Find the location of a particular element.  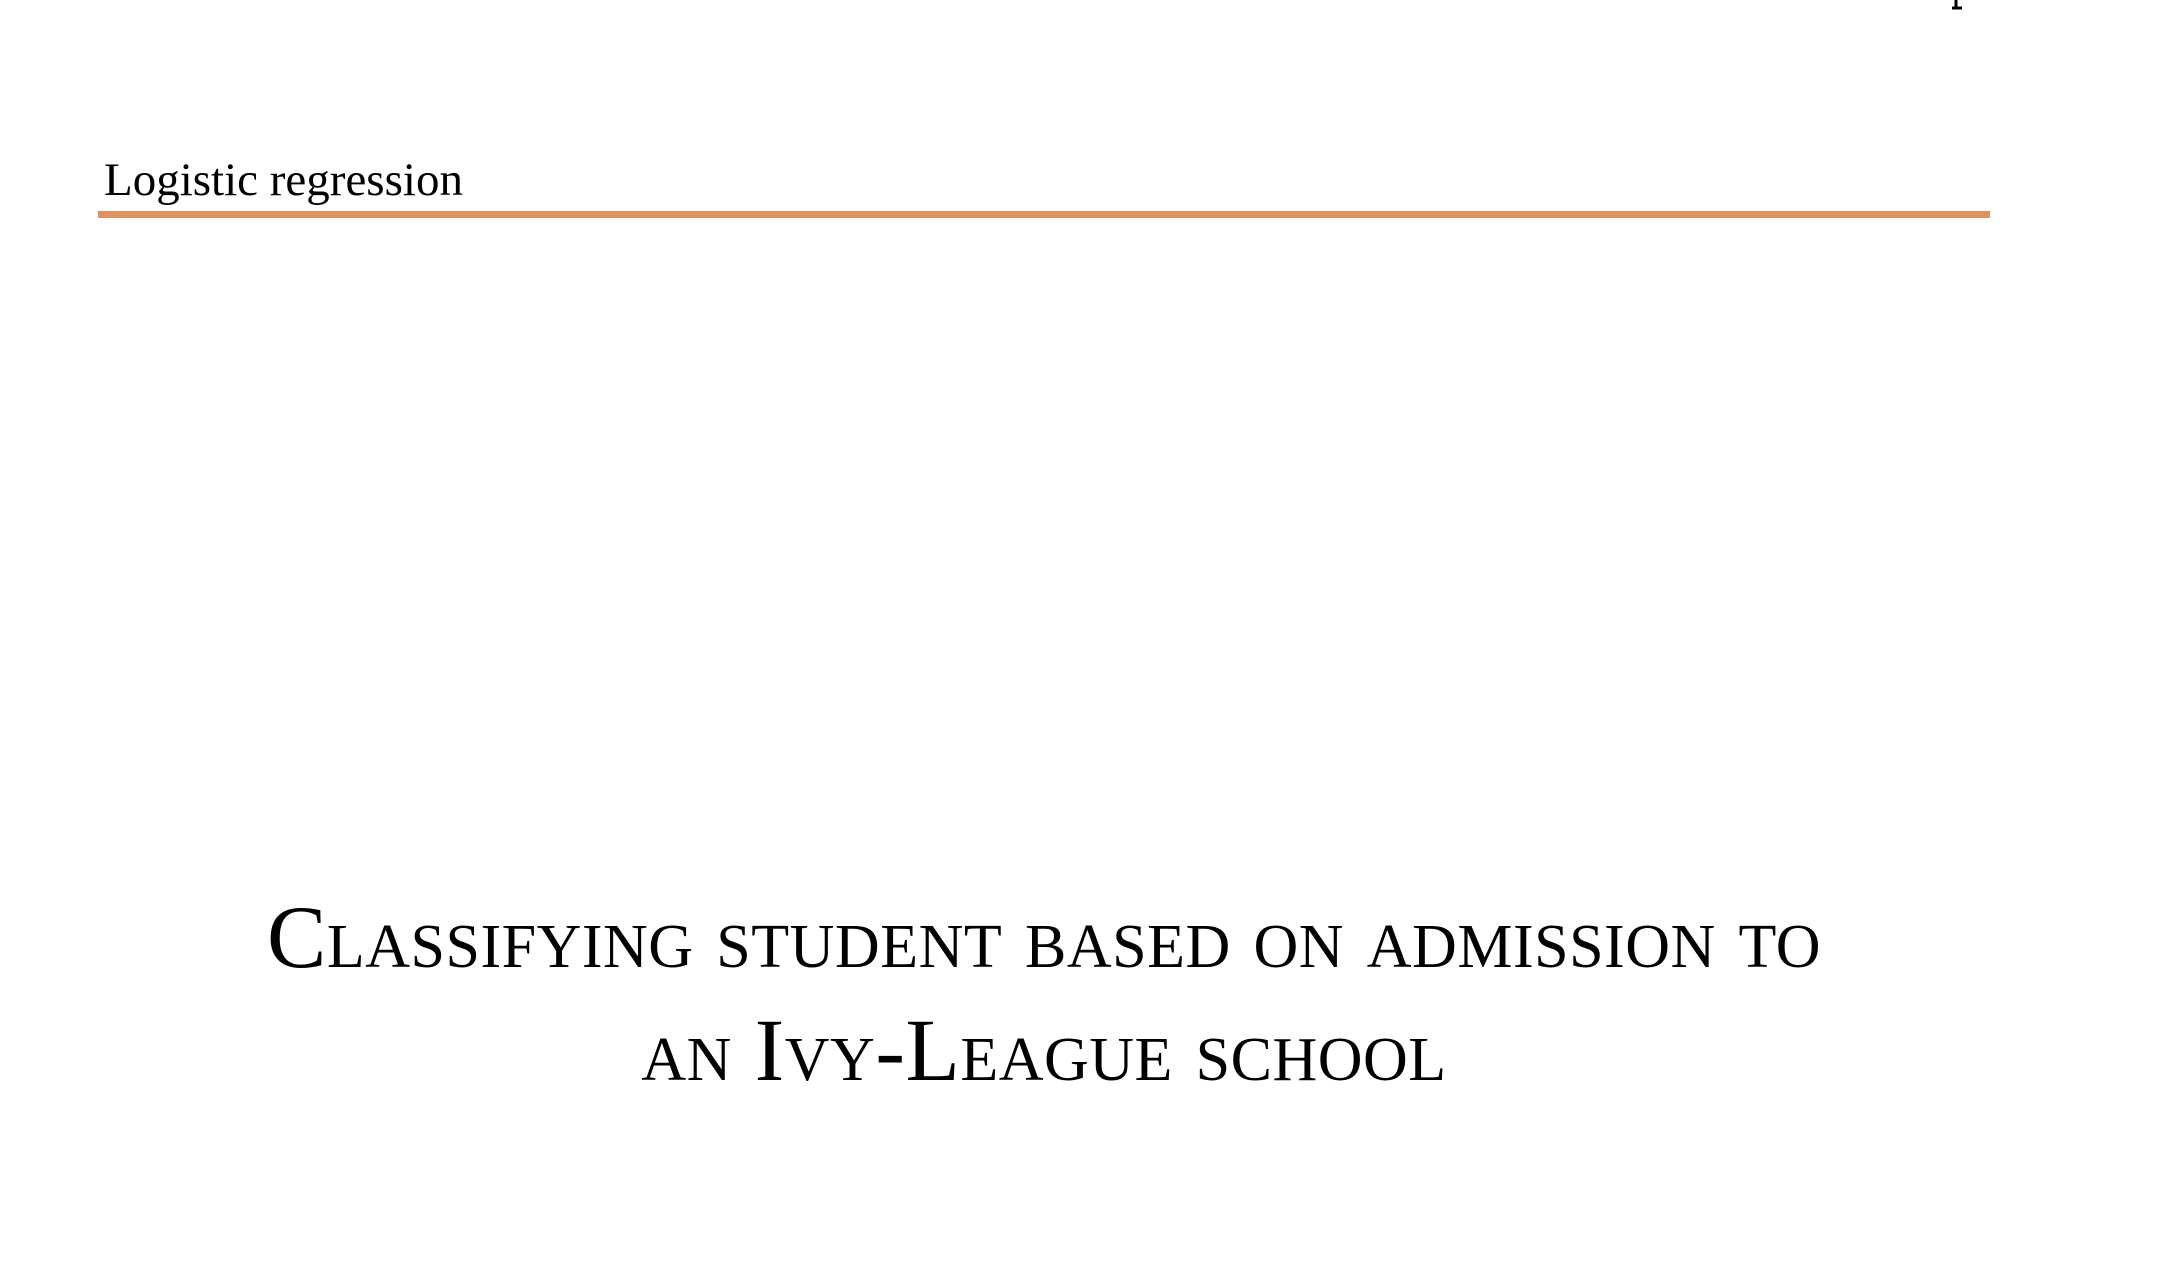

title-line-2: an Ivy-League school is located at coordinates (1044, 1051).